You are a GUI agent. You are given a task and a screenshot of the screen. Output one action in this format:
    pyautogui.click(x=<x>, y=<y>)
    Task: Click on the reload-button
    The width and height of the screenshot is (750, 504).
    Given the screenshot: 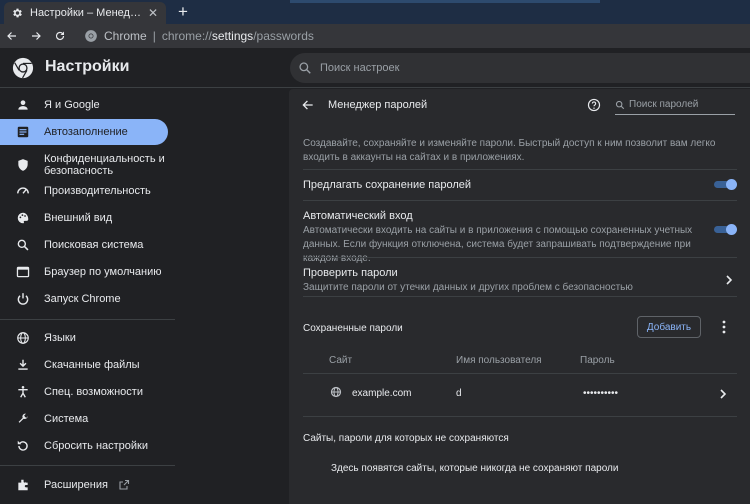 What is the action you would take?
    pyautogui.click(x=60, y=36)
    